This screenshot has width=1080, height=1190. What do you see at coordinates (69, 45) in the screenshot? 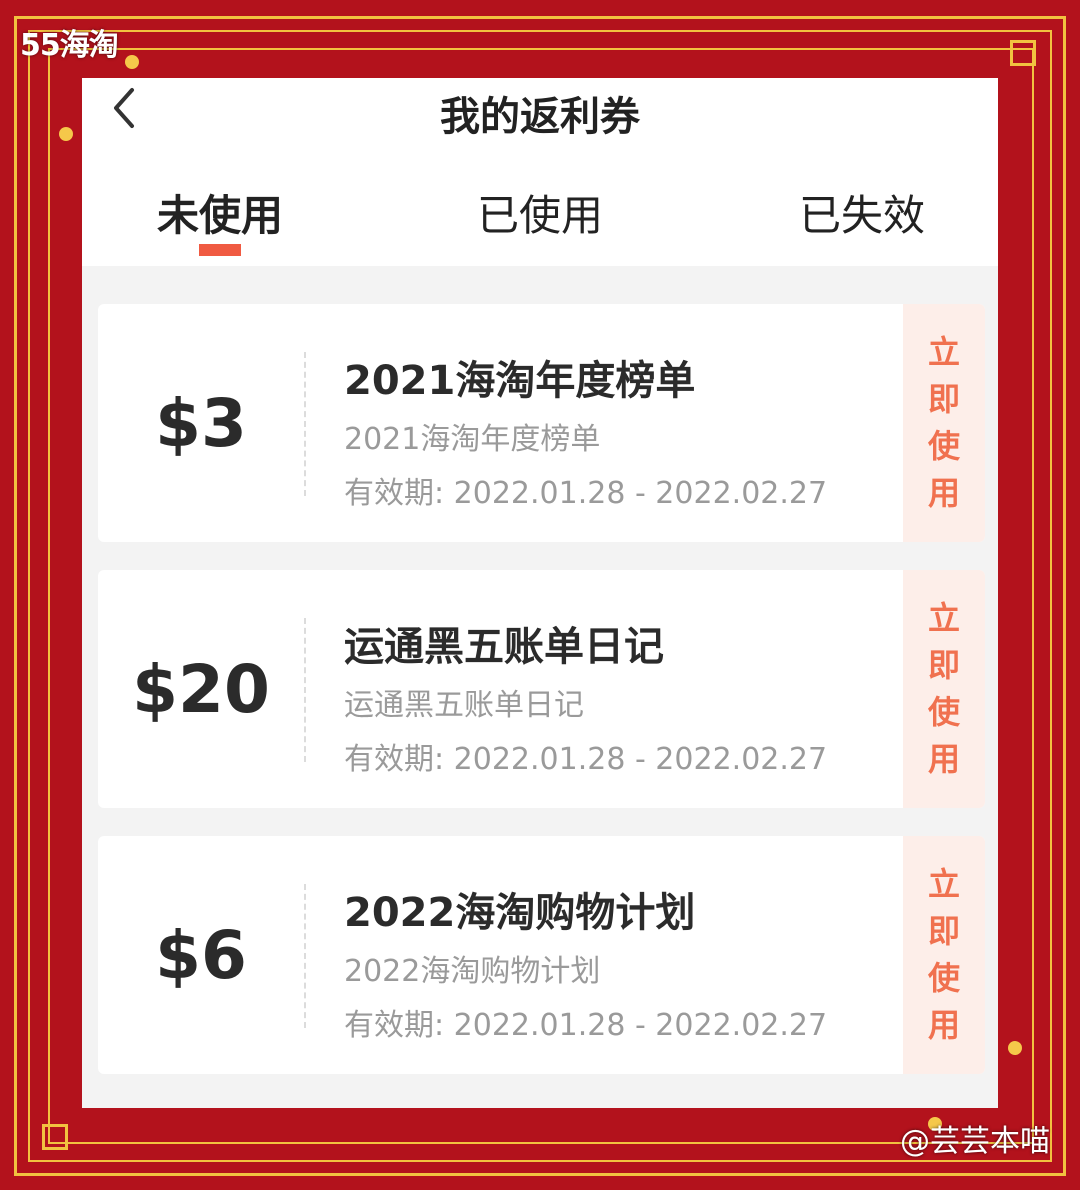
I see `watermark-top: 55海淘` at bounding box center [69, 45].